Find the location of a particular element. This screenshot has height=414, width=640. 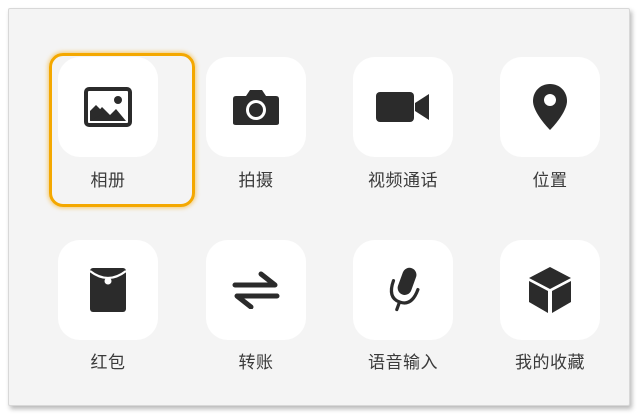

favorites-cube-icon is located at coordinates (550, 290).